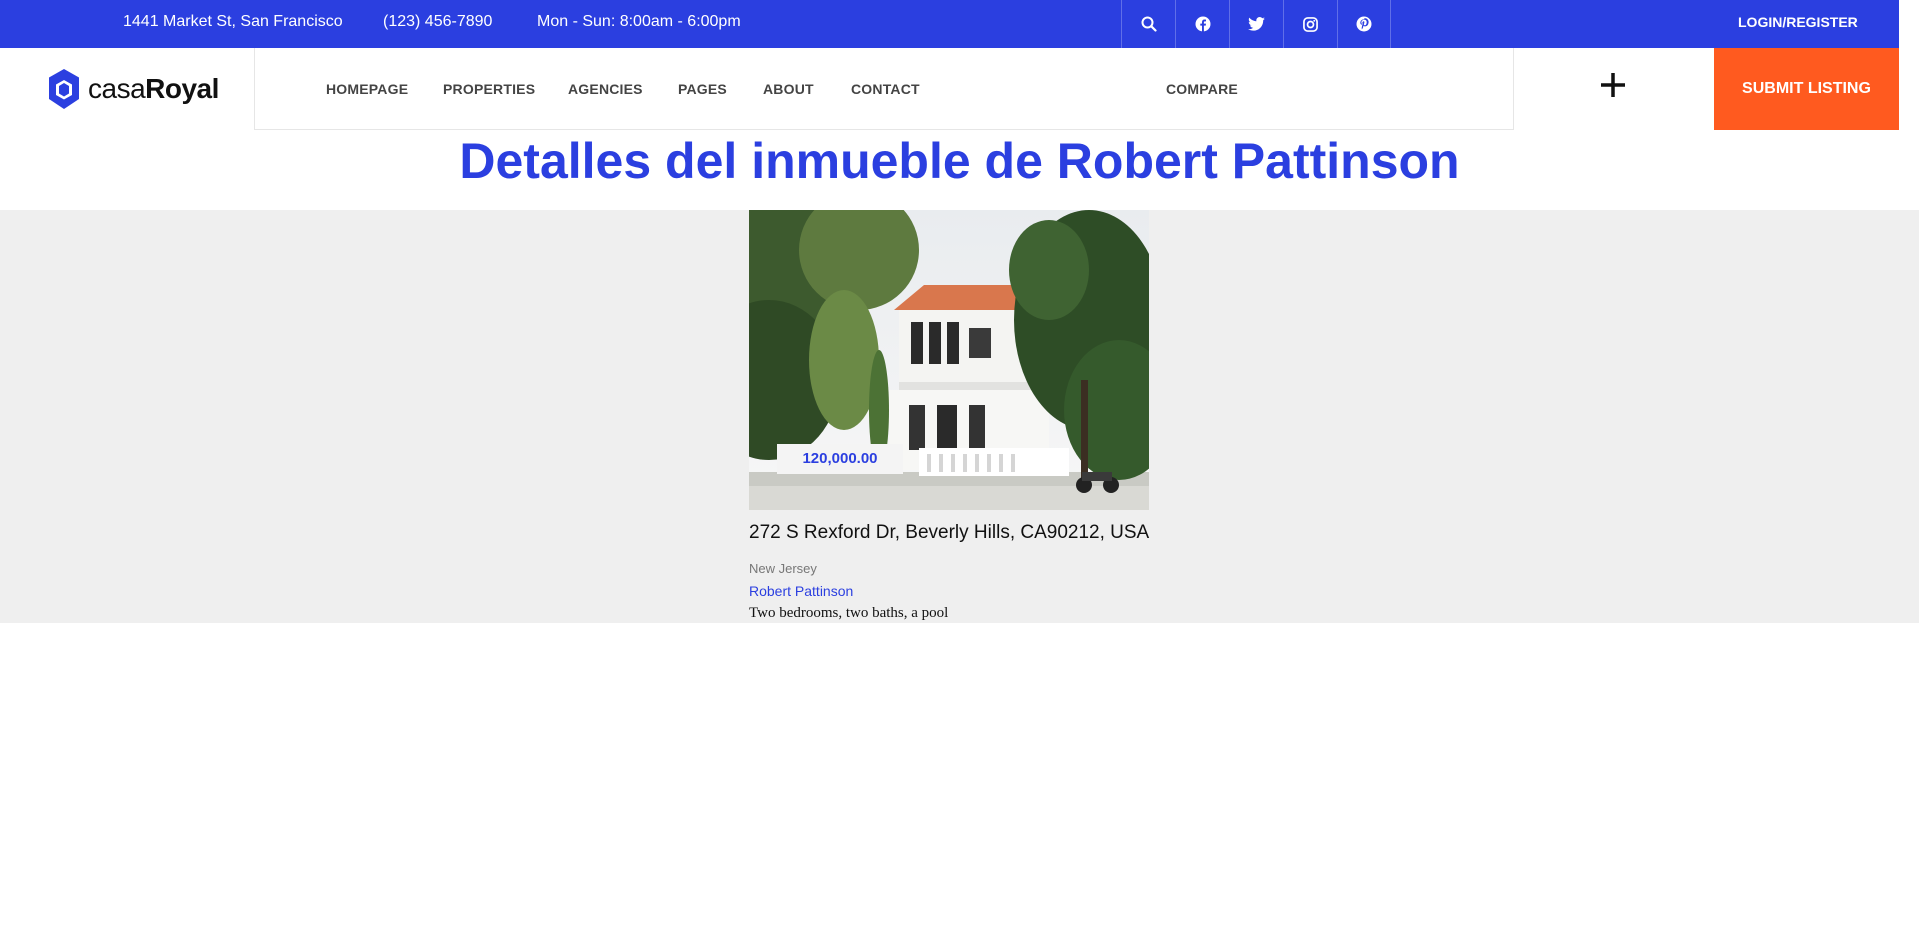 This screenshot has height=937, width=1919. I want to click on pinterest-icon, so click(1364, 24).